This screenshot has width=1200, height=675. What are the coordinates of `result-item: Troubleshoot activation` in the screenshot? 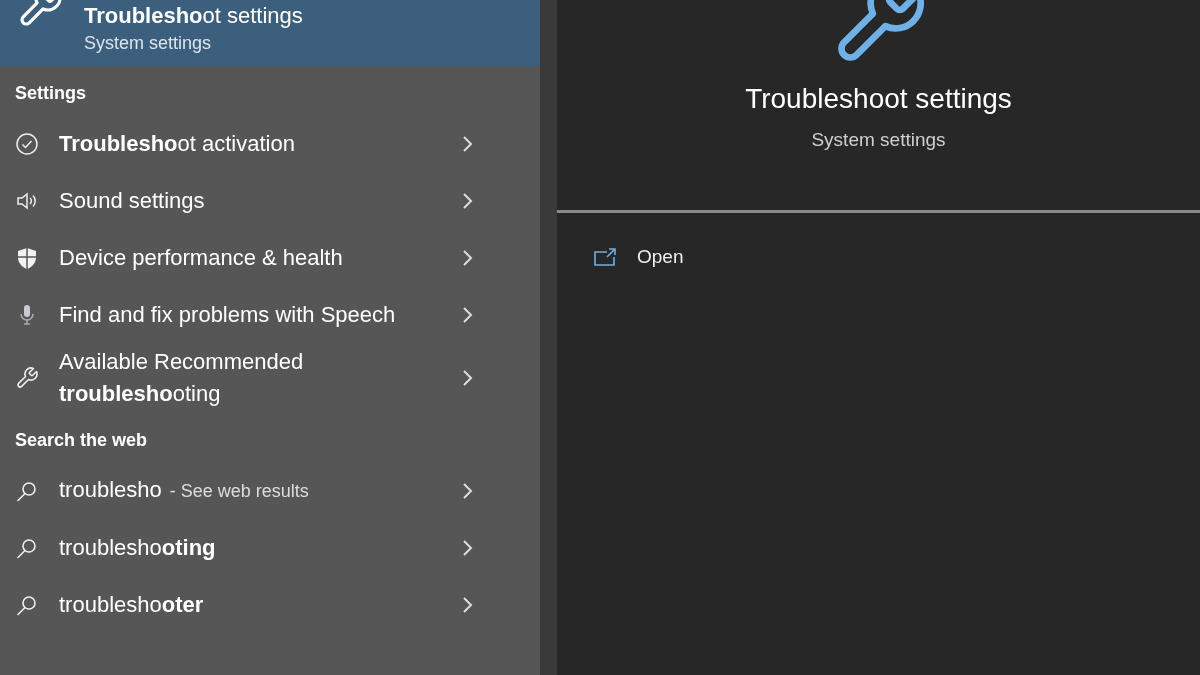 It's located at (270, 143).